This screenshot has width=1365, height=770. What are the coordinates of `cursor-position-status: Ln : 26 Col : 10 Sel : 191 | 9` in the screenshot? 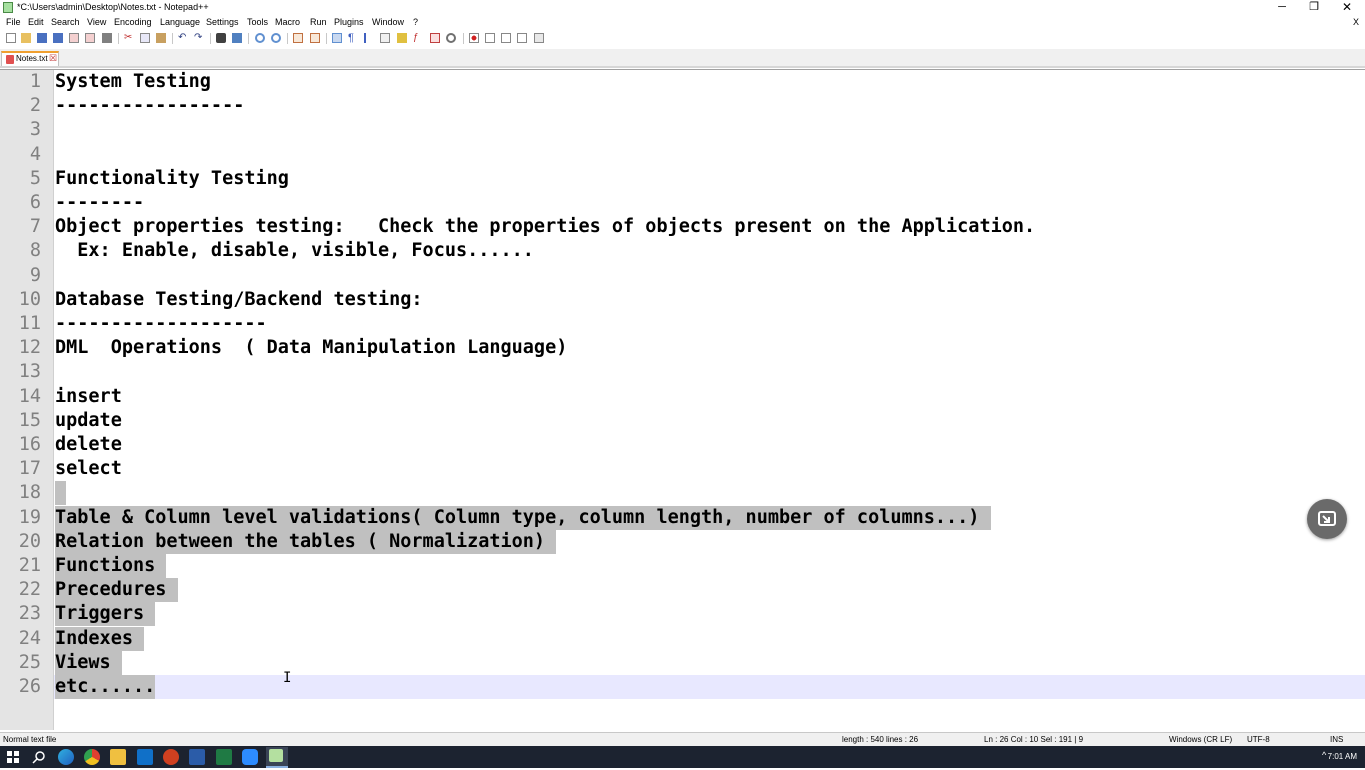 It's located at (1034, 739).